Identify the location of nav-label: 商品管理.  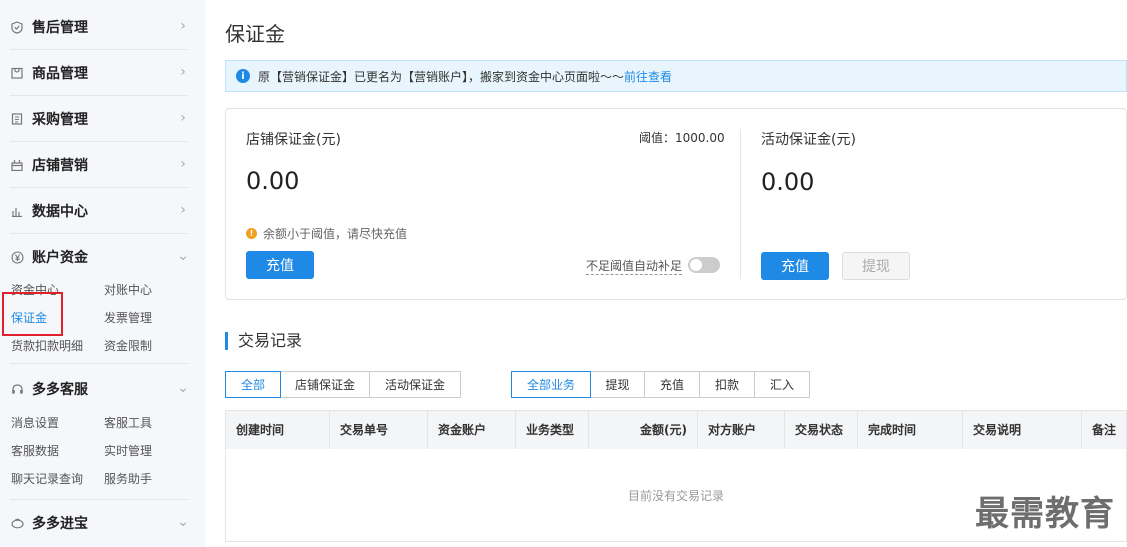
(60, 74).